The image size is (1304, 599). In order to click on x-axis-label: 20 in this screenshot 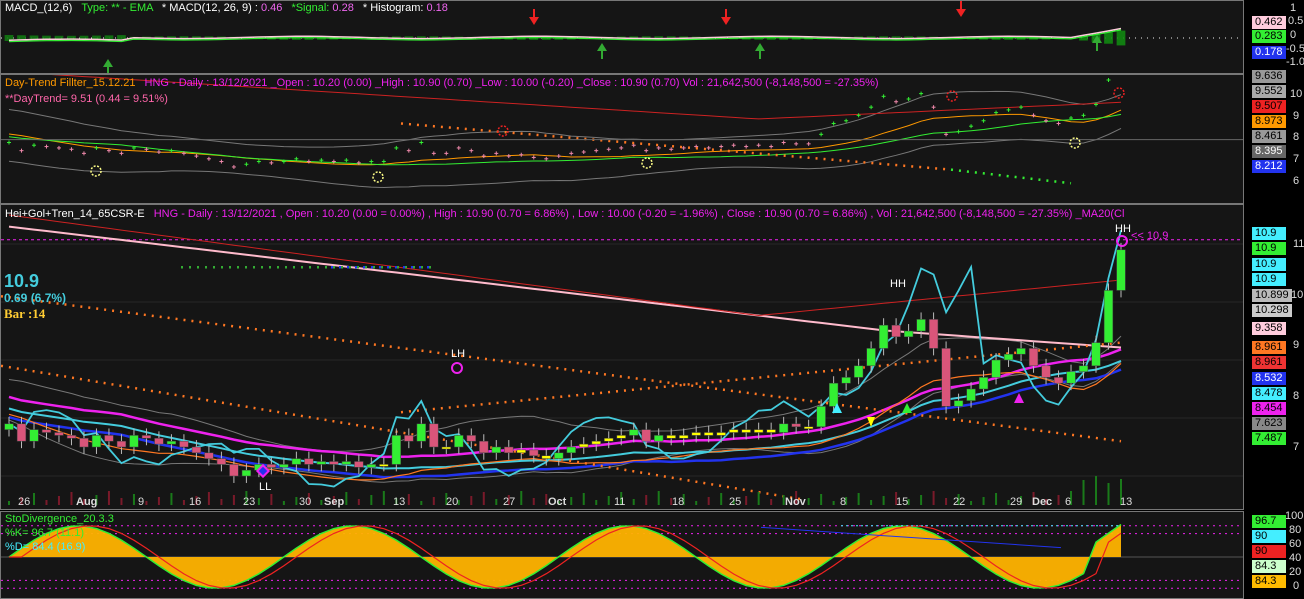, I will do `click(452, 502)`.